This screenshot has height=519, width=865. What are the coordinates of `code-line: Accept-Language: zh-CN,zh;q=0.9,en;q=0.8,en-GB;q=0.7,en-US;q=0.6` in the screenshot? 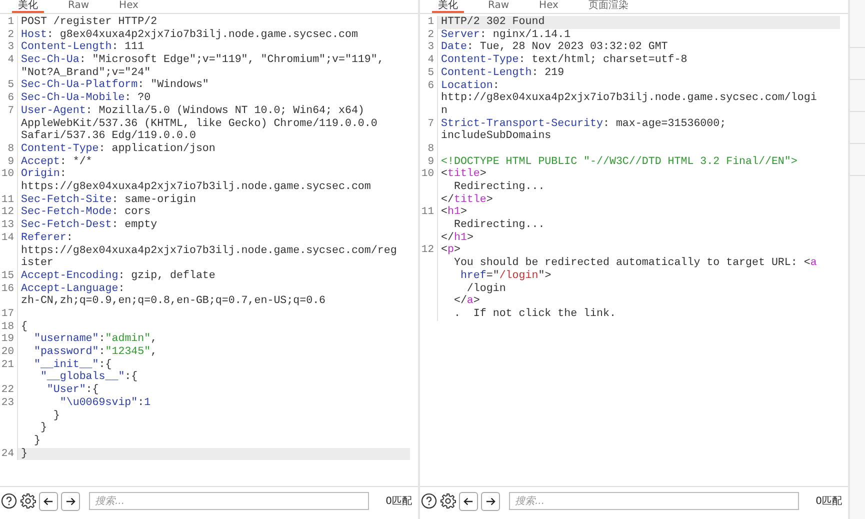 It's located at (173, 295).